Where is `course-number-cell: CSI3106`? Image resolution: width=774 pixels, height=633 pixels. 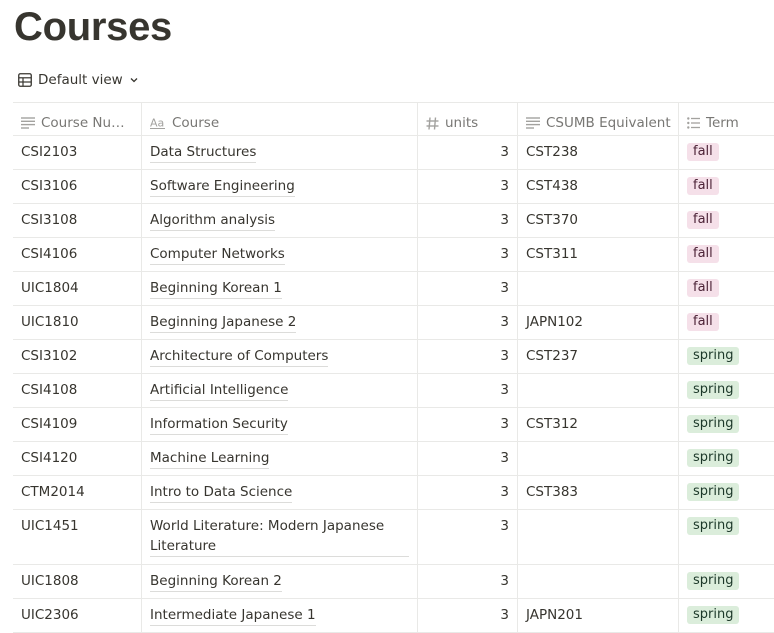
course-number-cell: CSI3106 is located at coordinates (77, 186).